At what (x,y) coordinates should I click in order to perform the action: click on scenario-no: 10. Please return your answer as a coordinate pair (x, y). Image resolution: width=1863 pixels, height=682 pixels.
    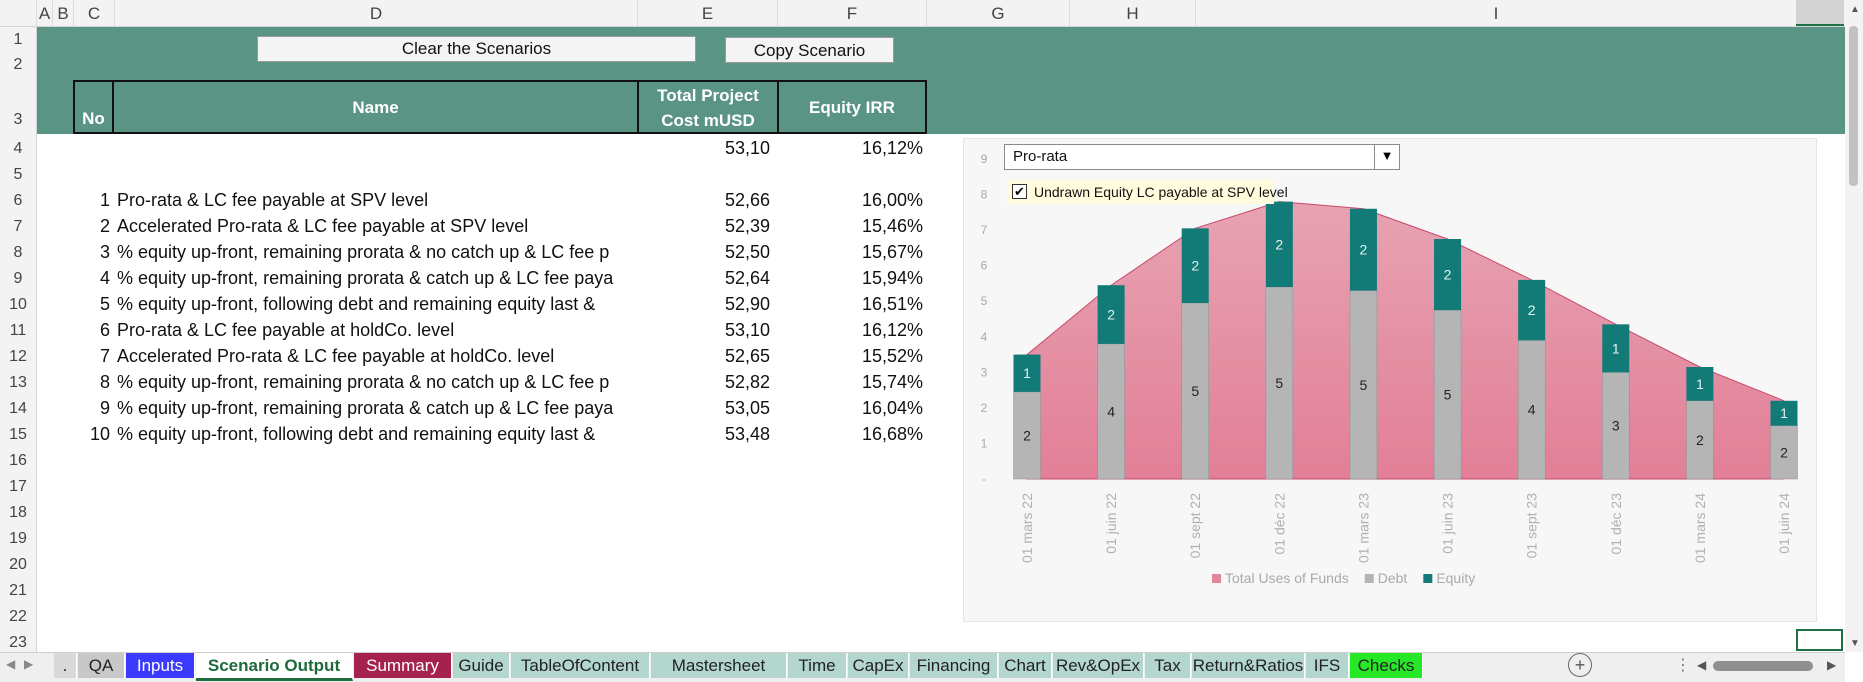
    Looking at the image, I should click on (92, 434).